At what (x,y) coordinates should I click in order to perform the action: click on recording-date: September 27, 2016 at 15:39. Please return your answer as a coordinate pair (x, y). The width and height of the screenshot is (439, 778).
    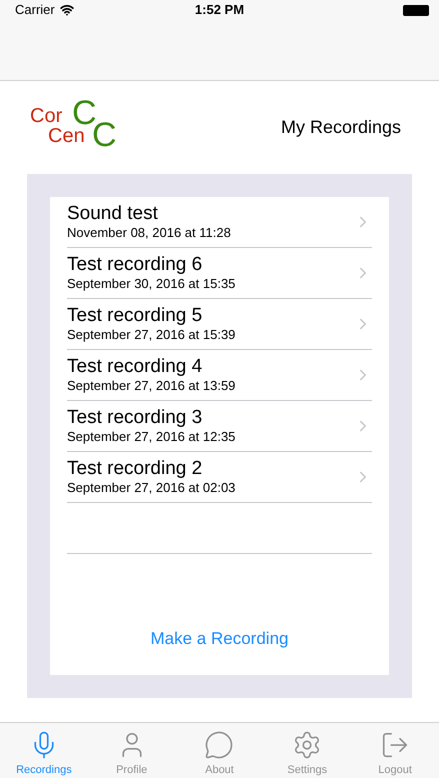
    Looking at the image, I should click on (151, 335).